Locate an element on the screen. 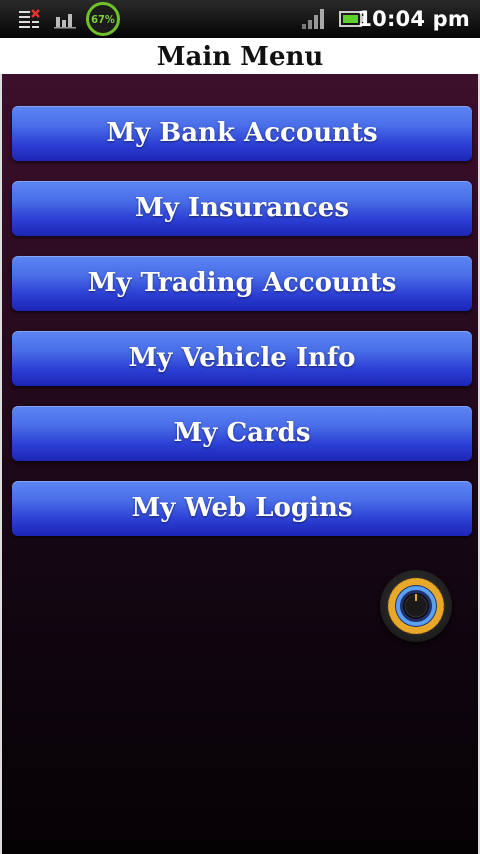 The width and height of the screenshot is (480, 854). battery-circle-icon: 67% is located at coordinates (103, 19).